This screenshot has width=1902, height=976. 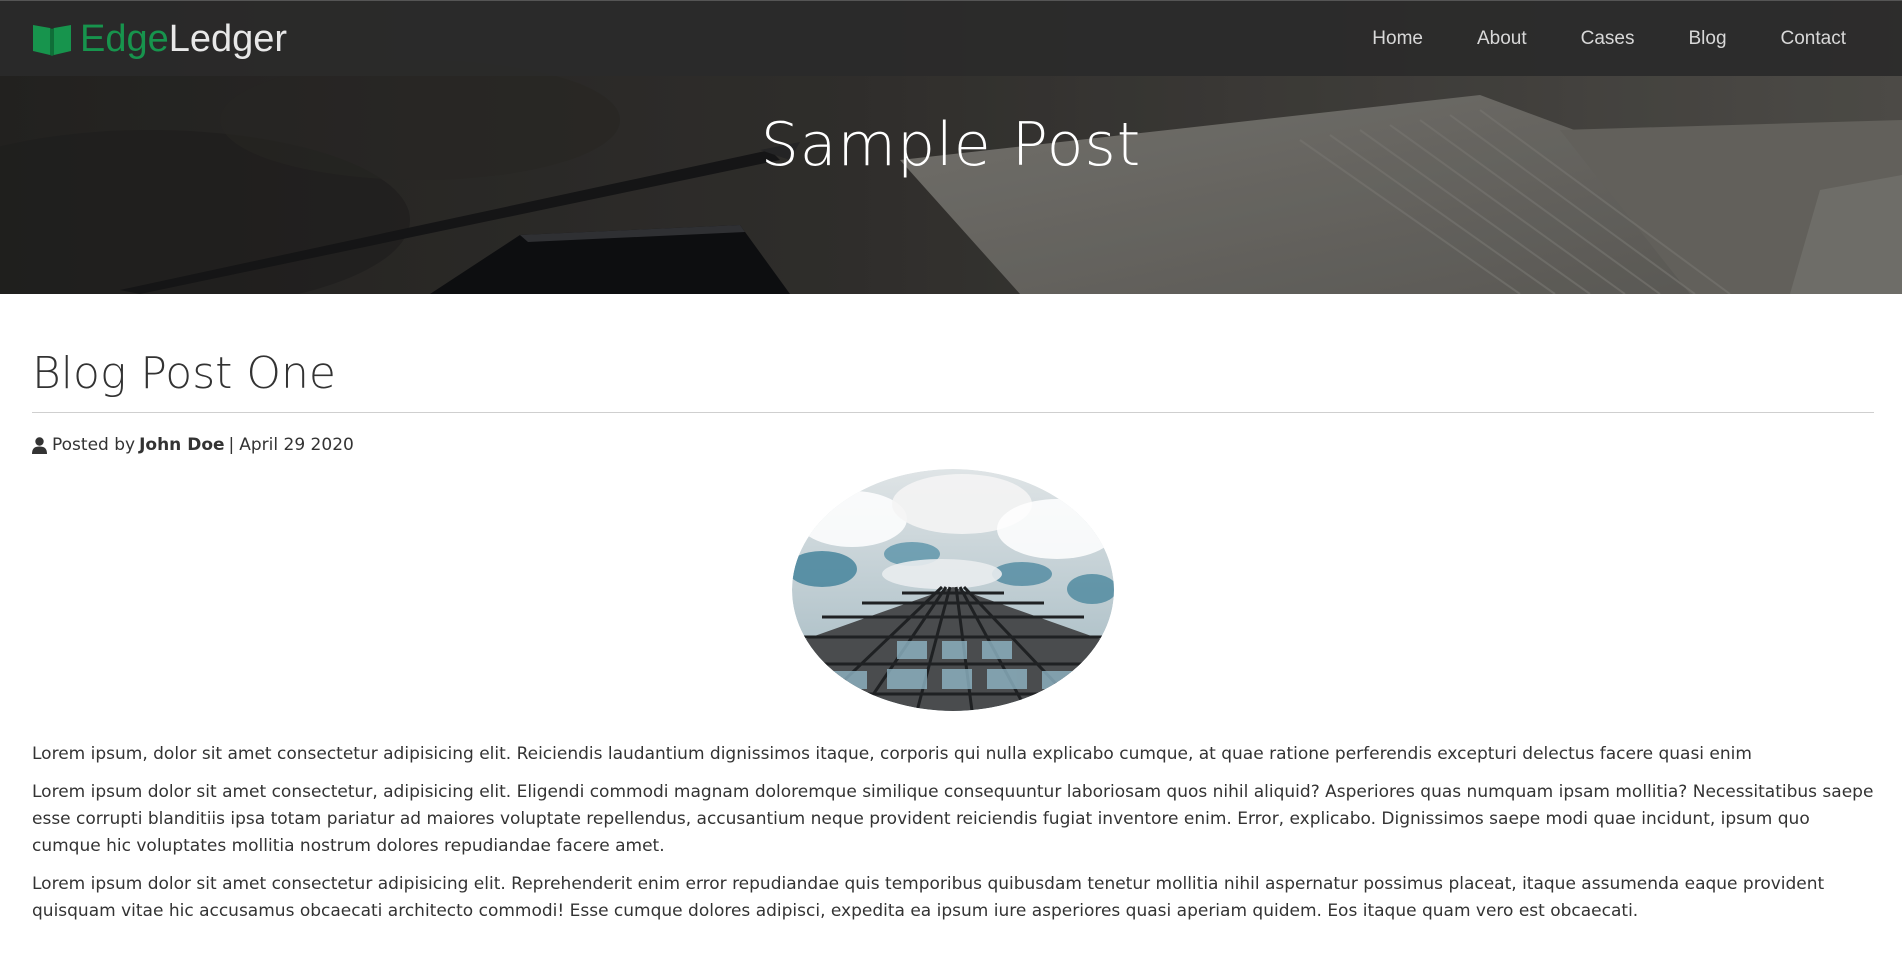 I want to click on brand-logo: EdgeLedger, so click(x=159, y=39).